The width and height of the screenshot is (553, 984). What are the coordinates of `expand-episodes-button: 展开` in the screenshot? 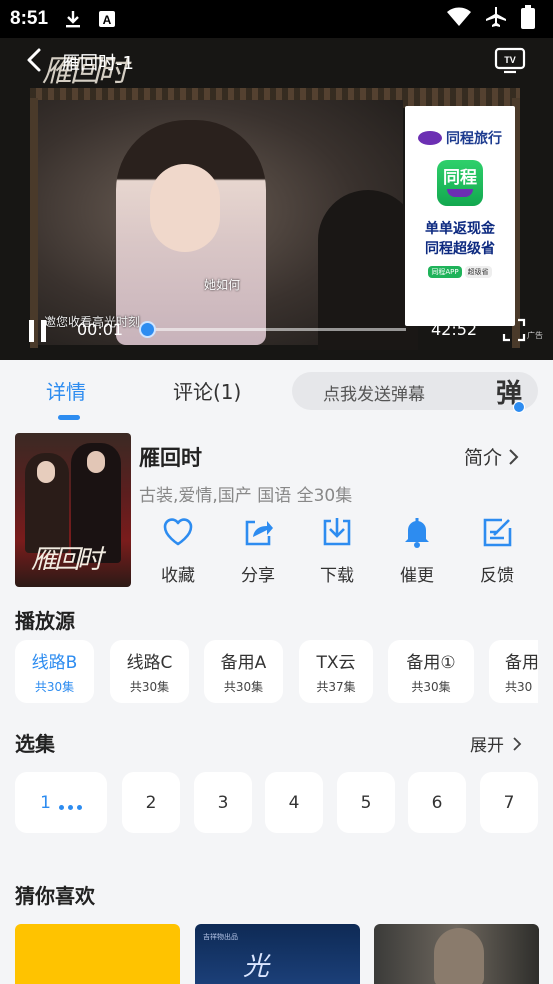 It's located at (496, 743).